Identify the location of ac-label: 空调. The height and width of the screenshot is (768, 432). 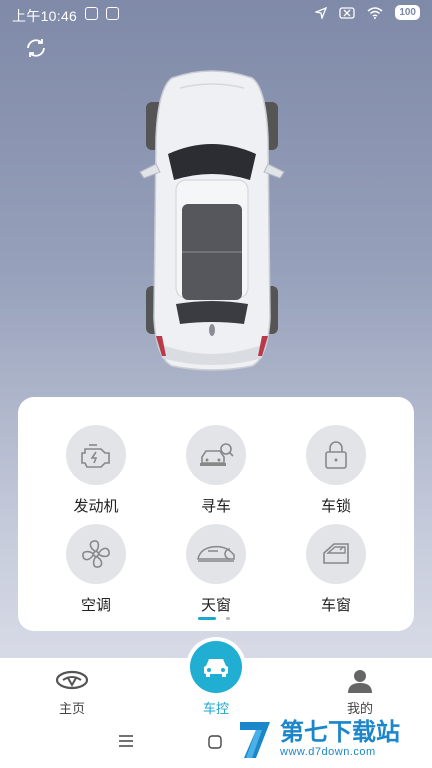
(95, 605).